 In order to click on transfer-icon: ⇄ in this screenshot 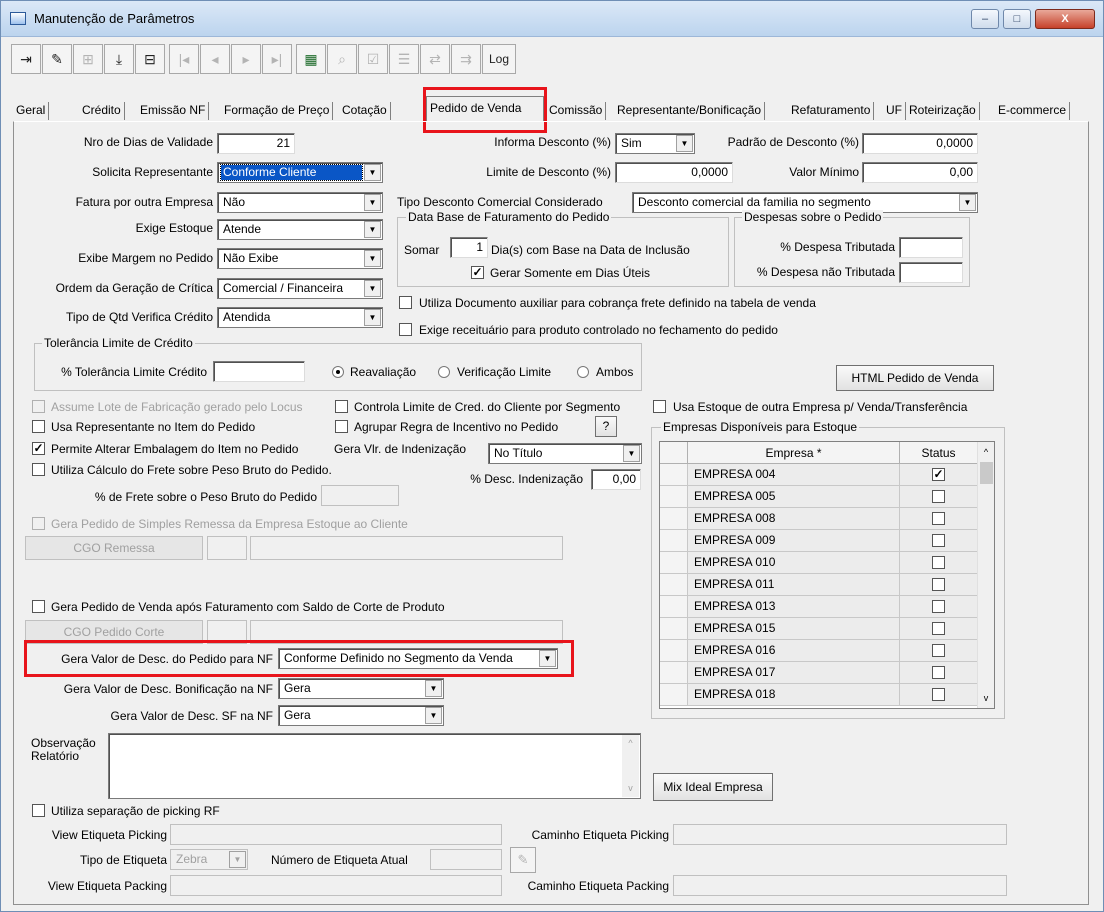, I will do `click(435, 59)`.